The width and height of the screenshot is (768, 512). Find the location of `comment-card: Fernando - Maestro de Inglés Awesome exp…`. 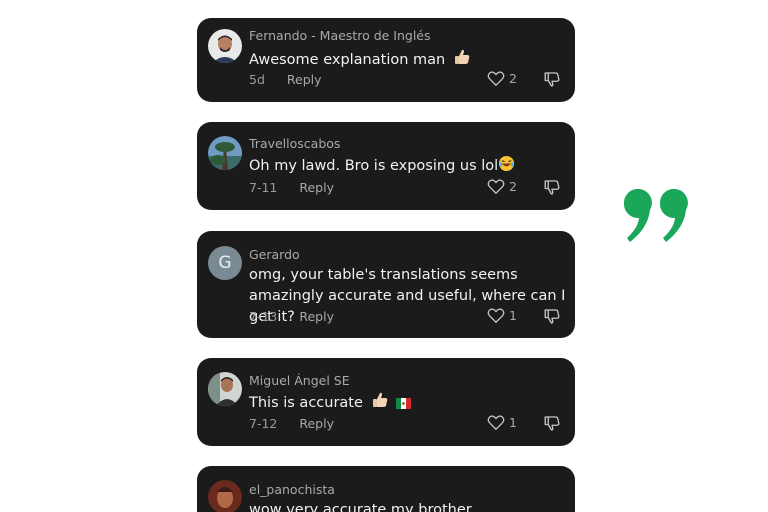

comment-card: Fernando - Maestro de Inglés Awesome exp… is located at coordinates (386, 60).